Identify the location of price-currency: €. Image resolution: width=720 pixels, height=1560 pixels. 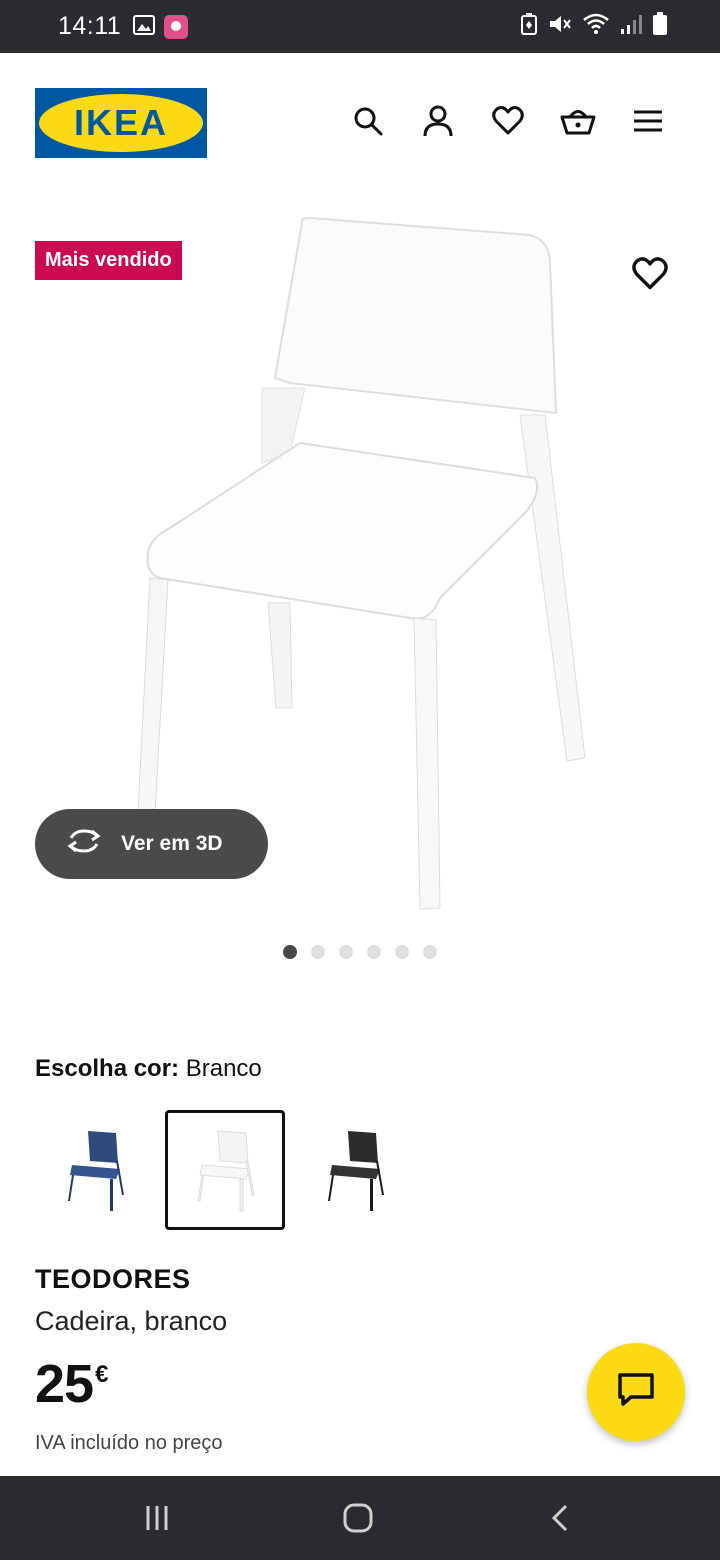
(102, 1374).